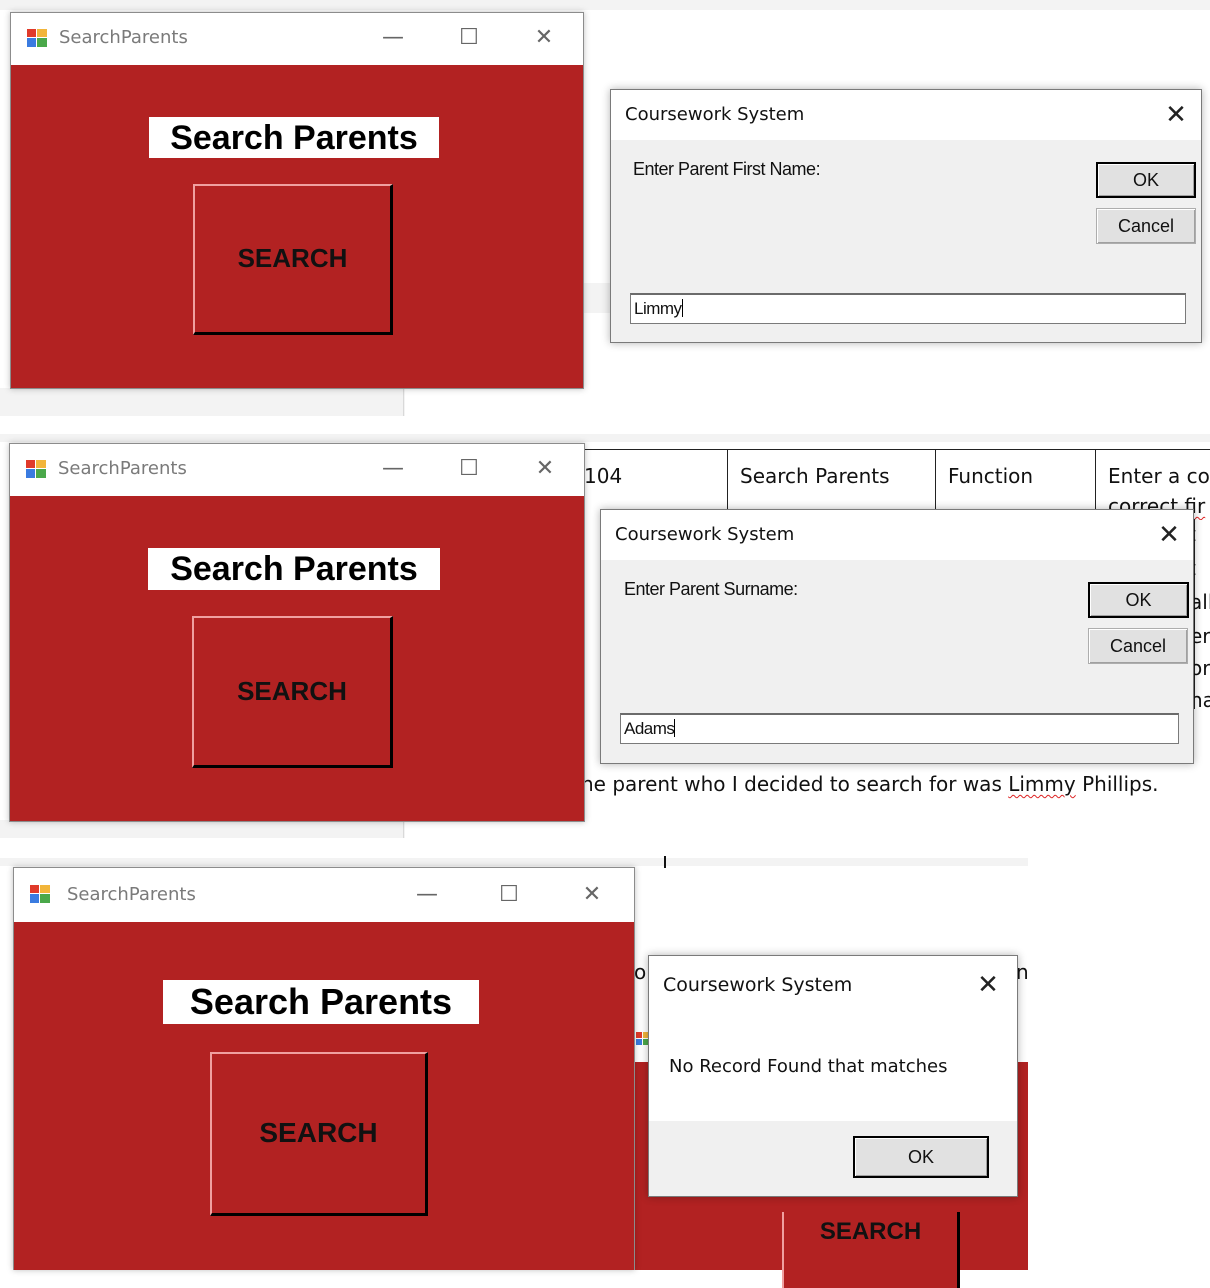 Image resolution: width=1210 pixels, height=1288 pixels. I want to click on sentence-text: Phillips., so click(1117, 784).